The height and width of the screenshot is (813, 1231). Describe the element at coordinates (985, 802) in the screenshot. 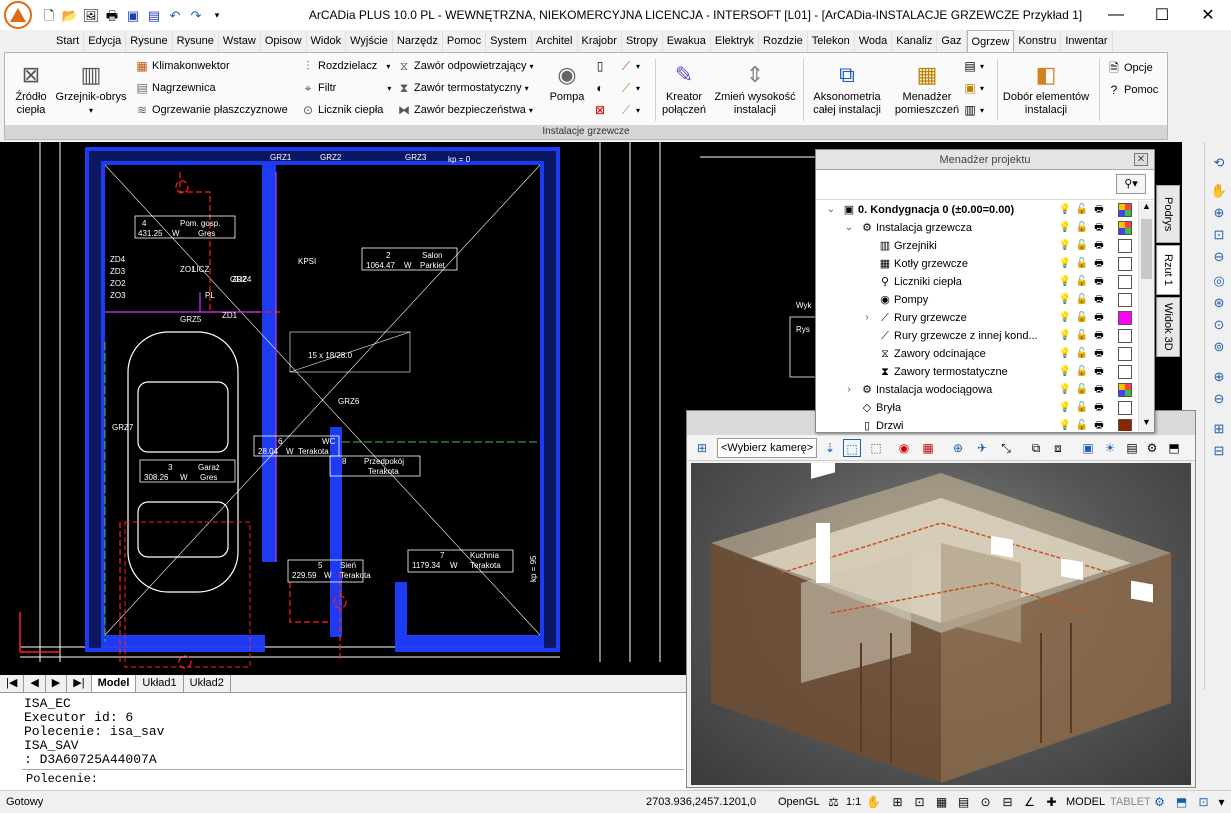

I see `osnap-icon: ⊙` at that location.